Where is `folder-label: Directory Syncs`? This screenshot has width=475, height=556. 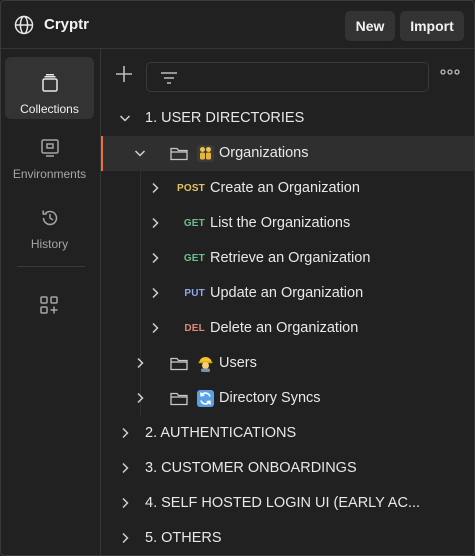 folder-label: Directory Syncs is located at coordinates (270, 398).